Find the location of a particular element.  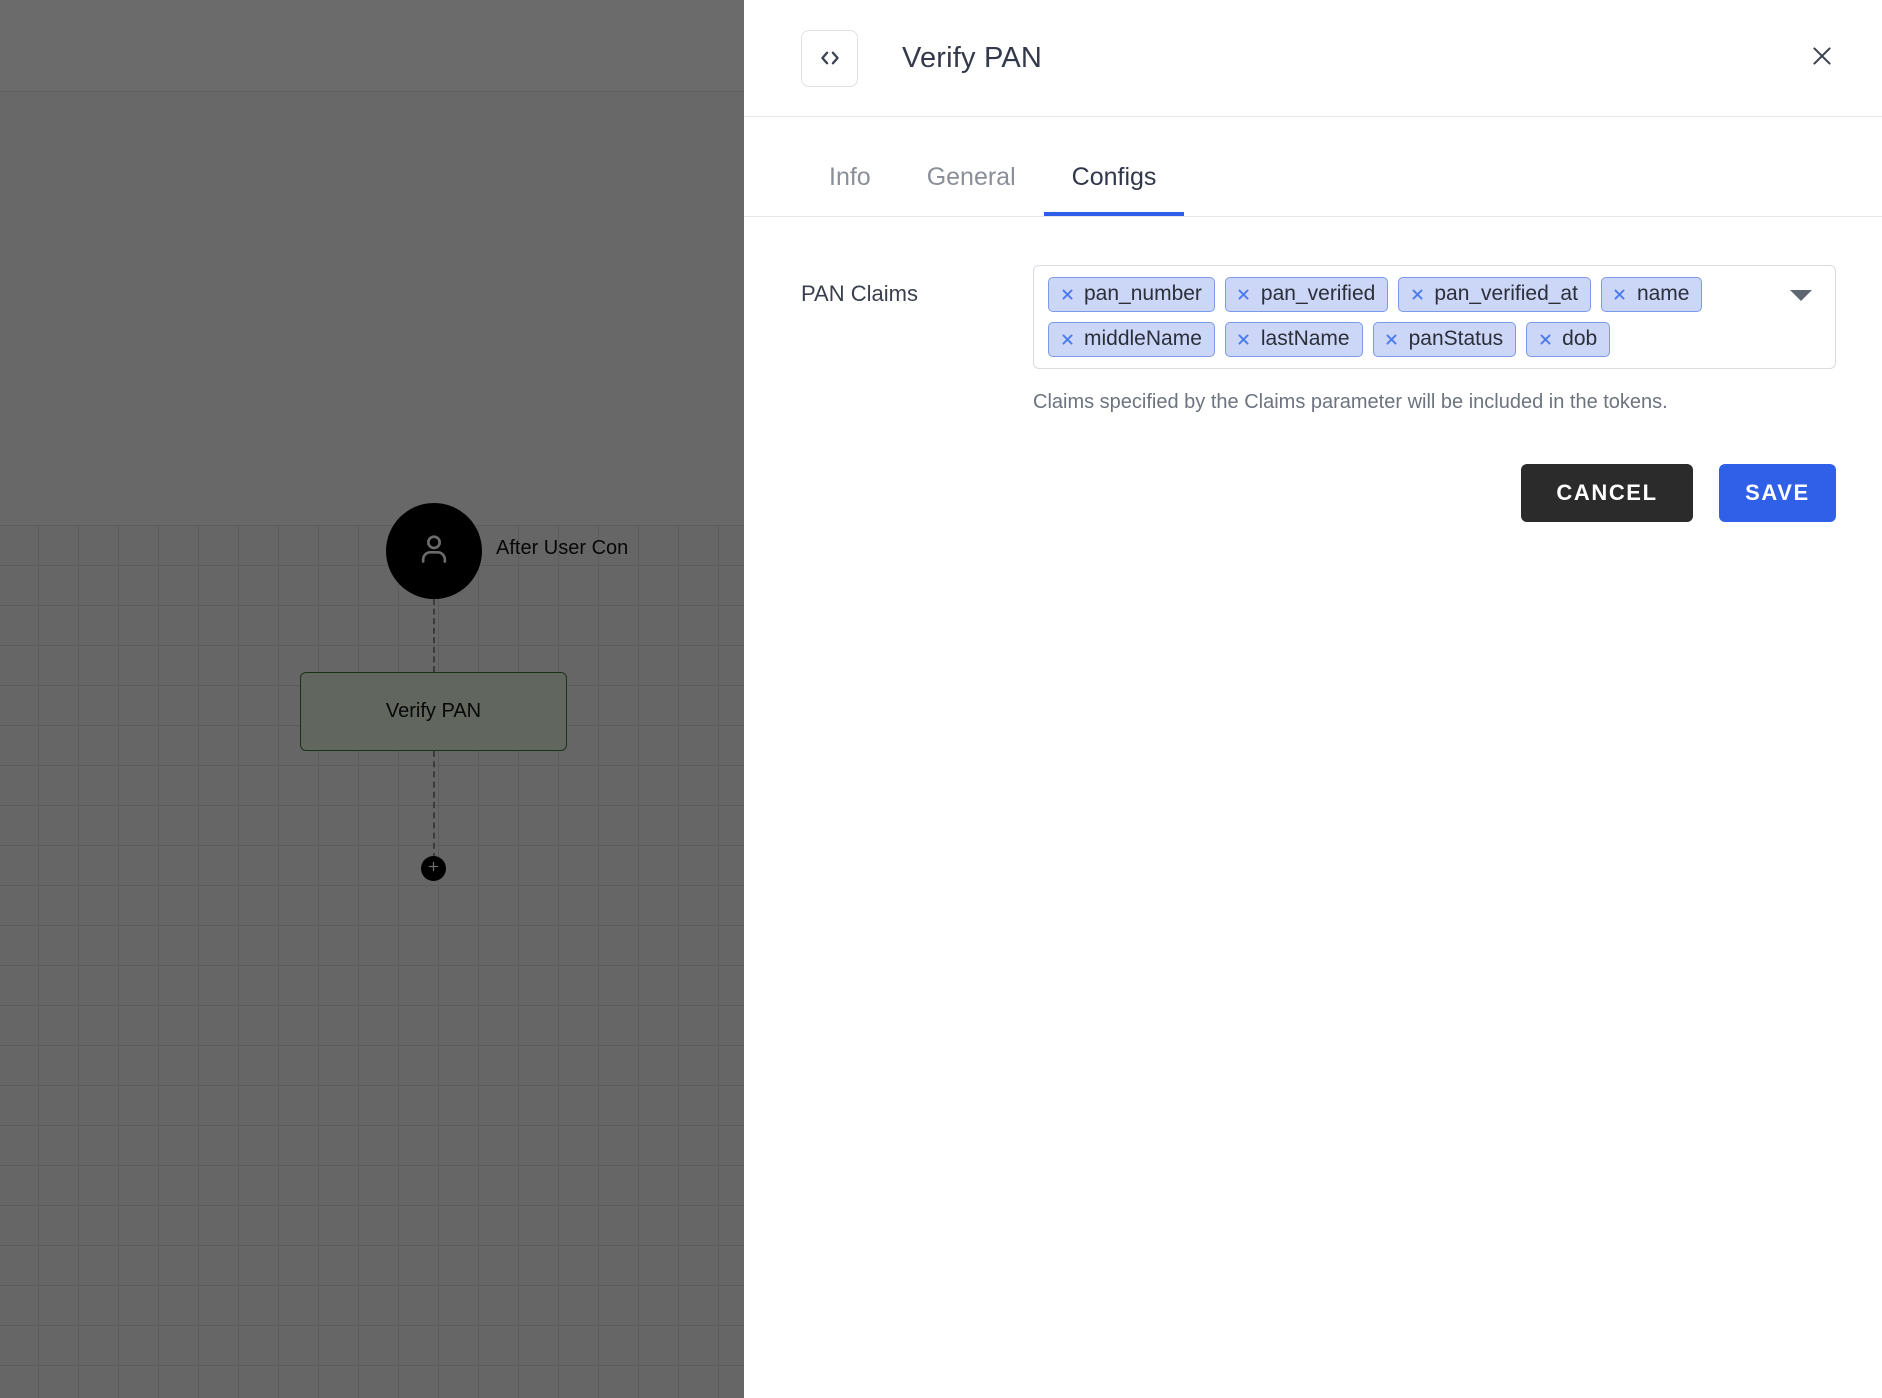

claim-chip-label: pan_verified_at is located at coordinates (1506, 293).